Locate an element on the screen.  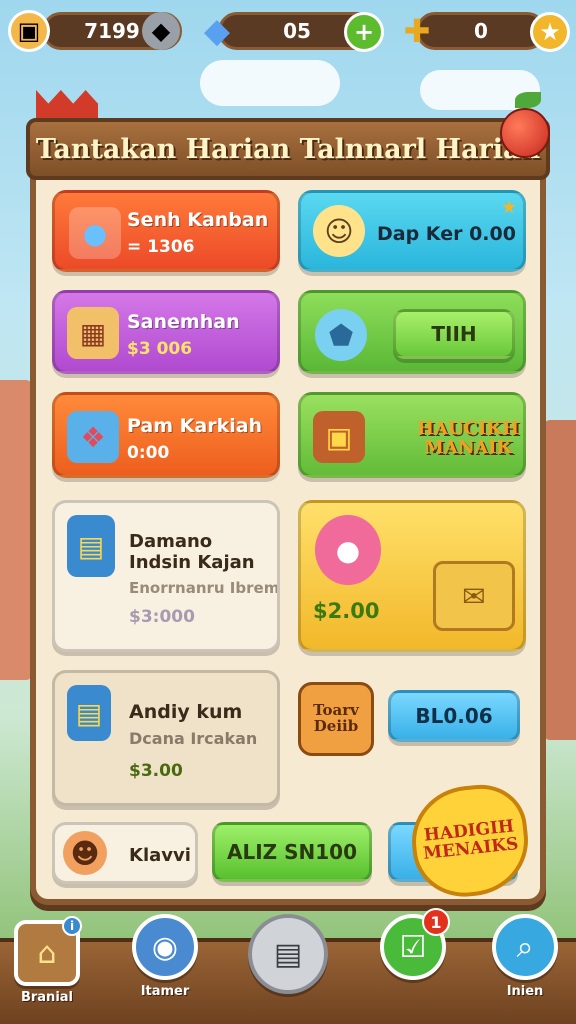
nav-label: Branial is located at coordinates (47, 997).